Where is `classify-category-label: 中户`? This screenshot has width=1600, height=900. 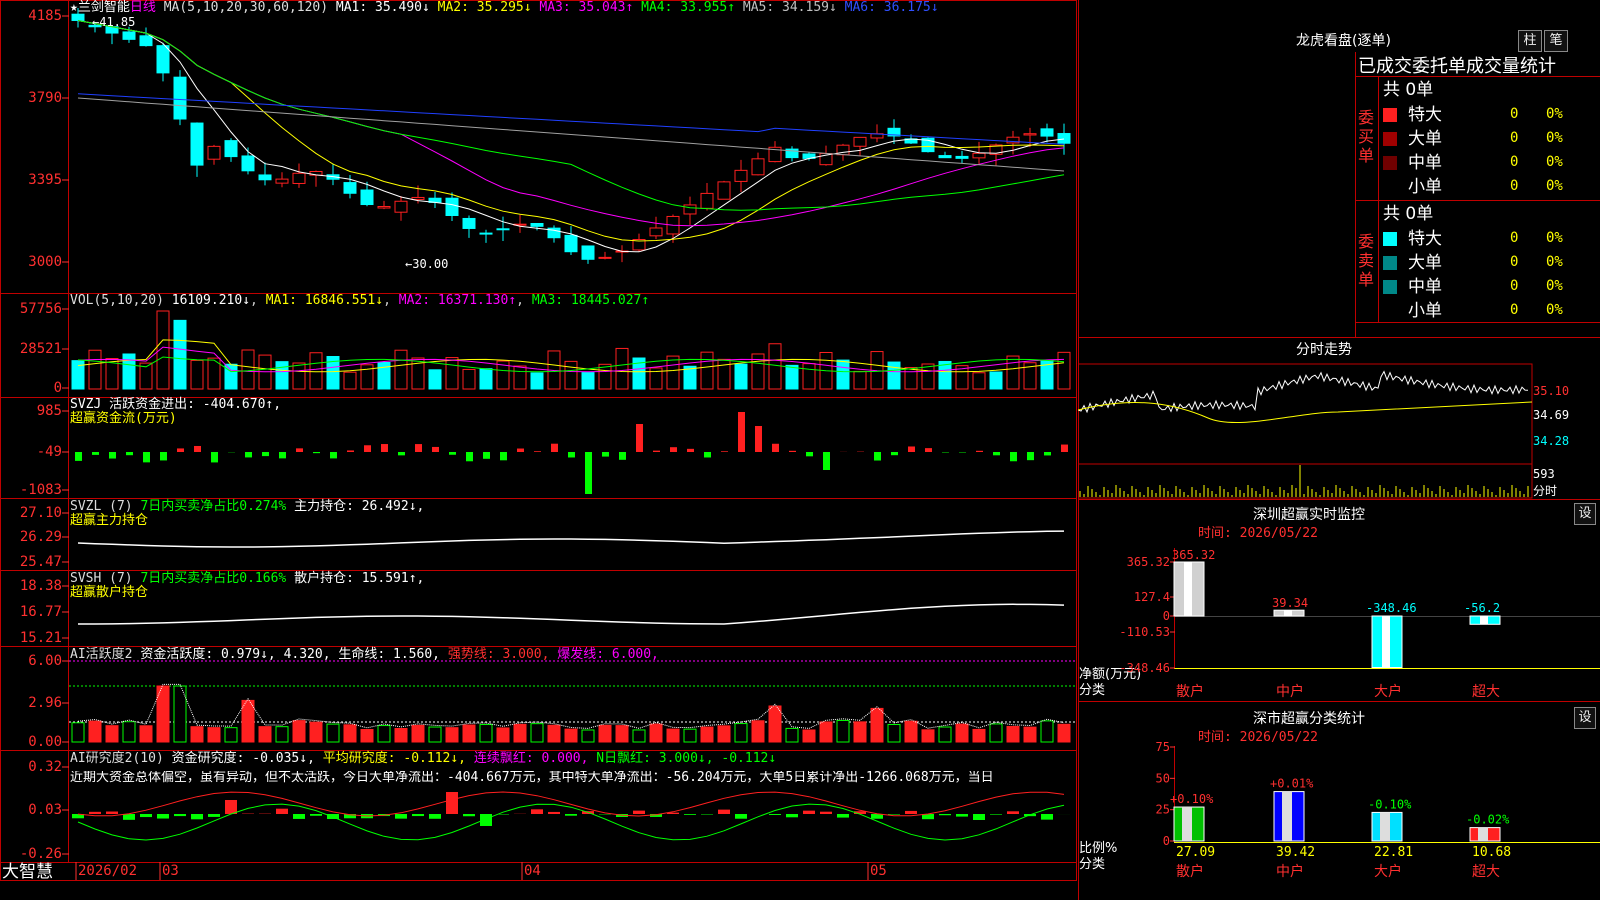
classify-category-label: 中户 is located at coordinates (1290, 871).